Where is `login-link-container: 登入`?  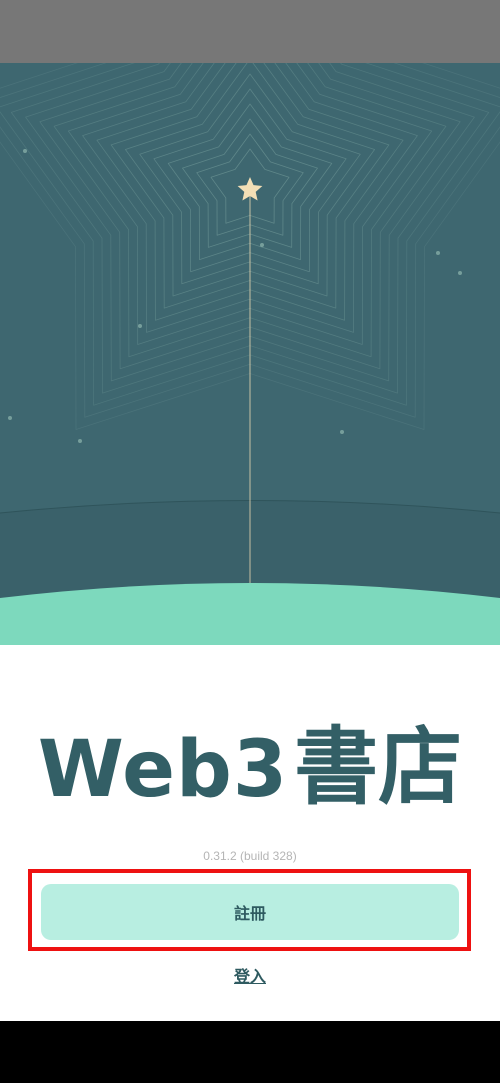 login-link-container: 登入 is located at coordinates (250, 975).